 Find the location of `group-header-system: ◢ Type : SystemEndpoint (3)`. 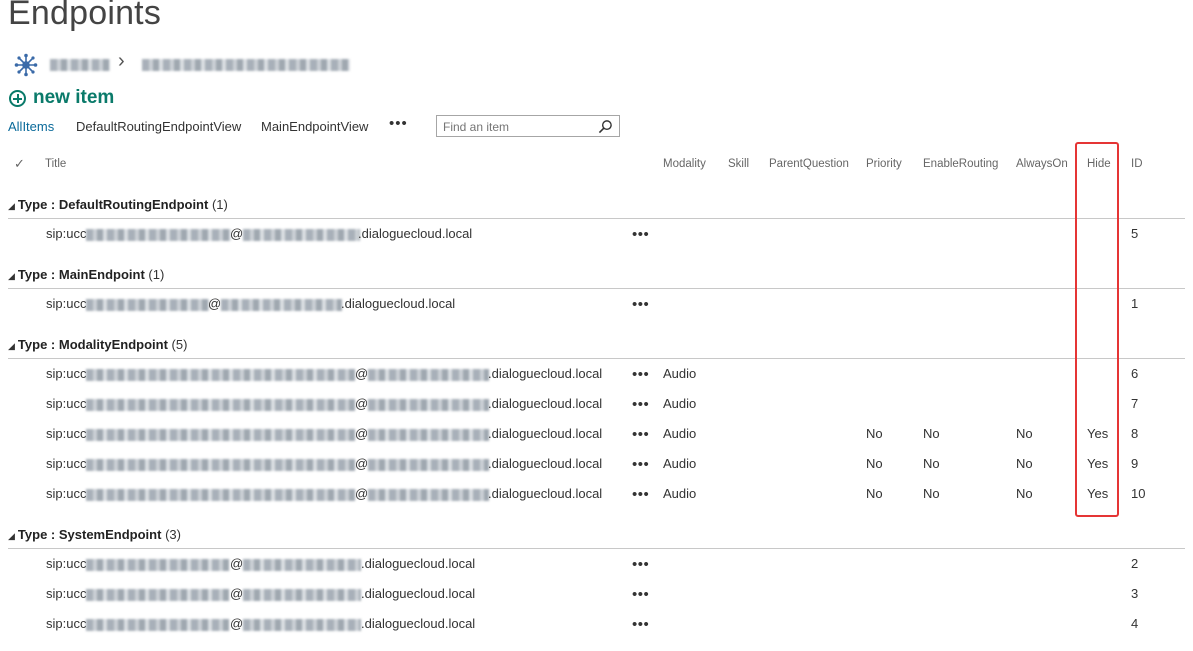

group-header-system: ◢ Type : SystemEndpoint (3) is located at coordinates (94, 534).